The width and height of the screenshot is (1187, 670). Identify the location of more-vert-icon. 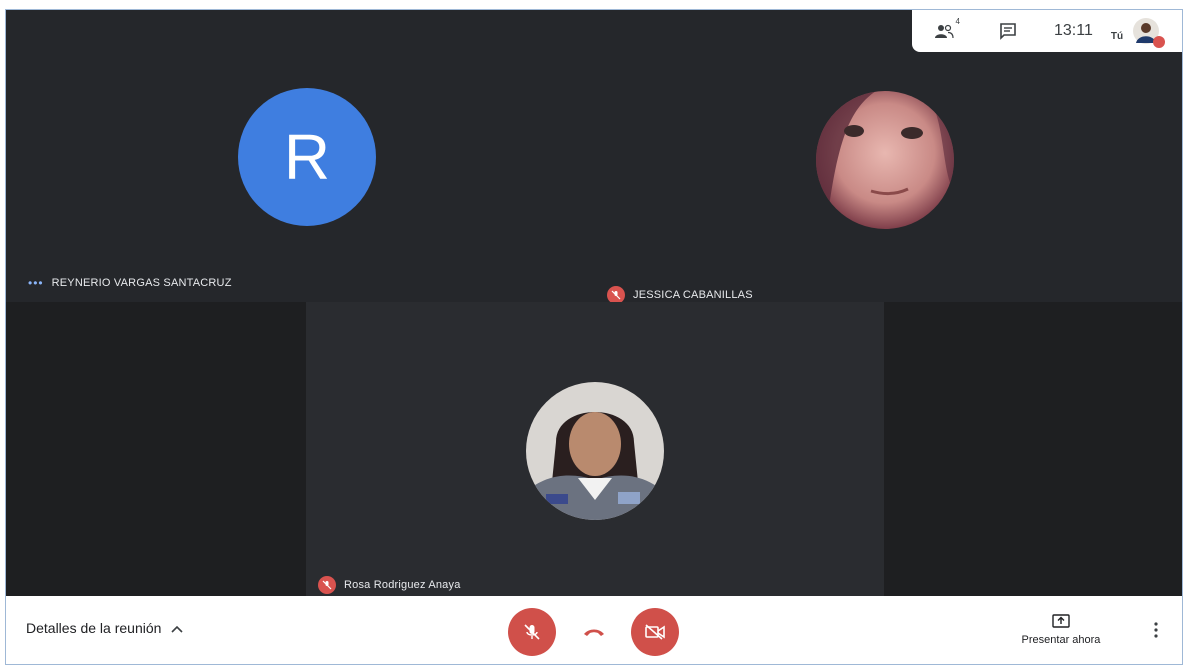
(1156, 630).